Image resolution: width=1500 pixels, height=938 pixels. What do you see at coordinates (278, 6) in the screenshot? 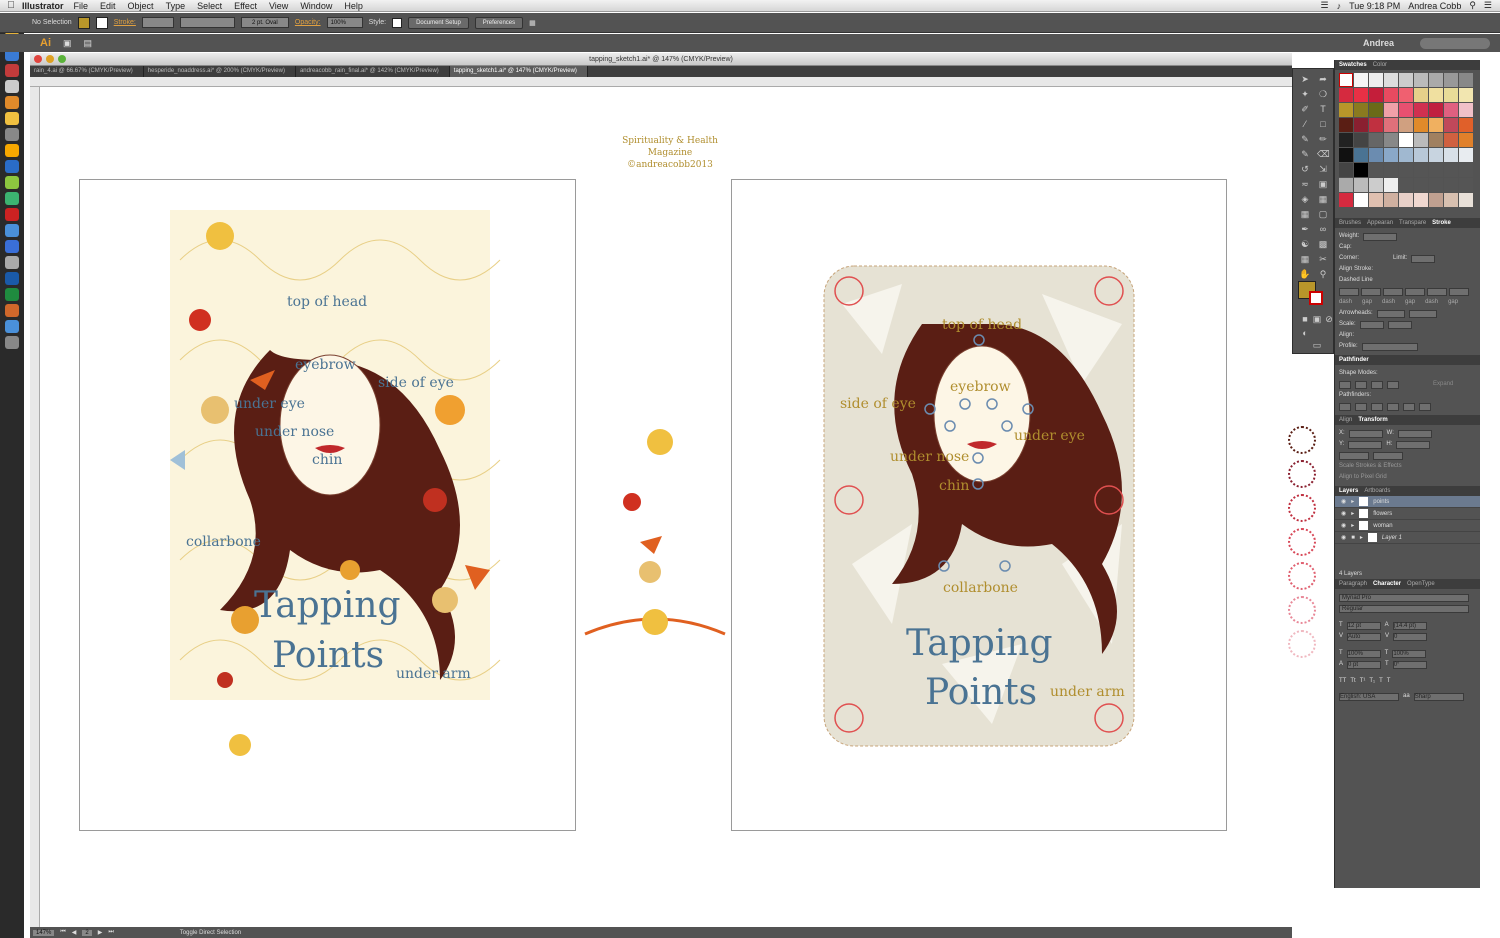
I see `menu-view: View` at bounding box center [278, 6].